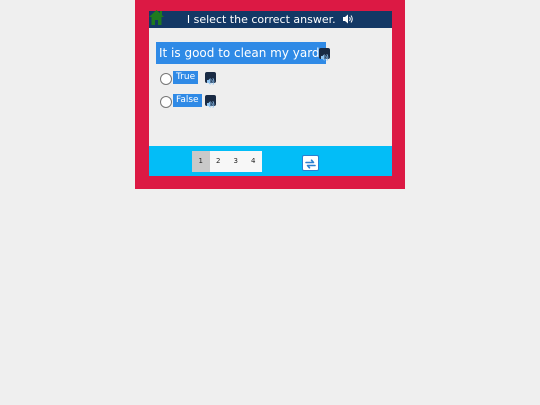  I want to click on speaker-icon, so click(348, 20).